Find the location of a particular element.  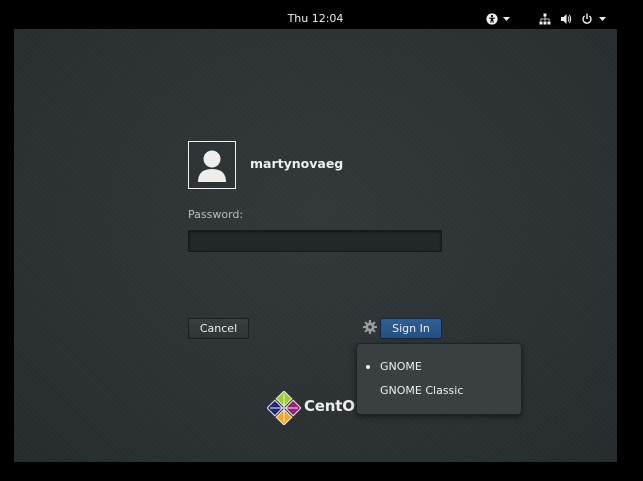

top-bar: Thu 12:04 is located at coordinates (315, 19).